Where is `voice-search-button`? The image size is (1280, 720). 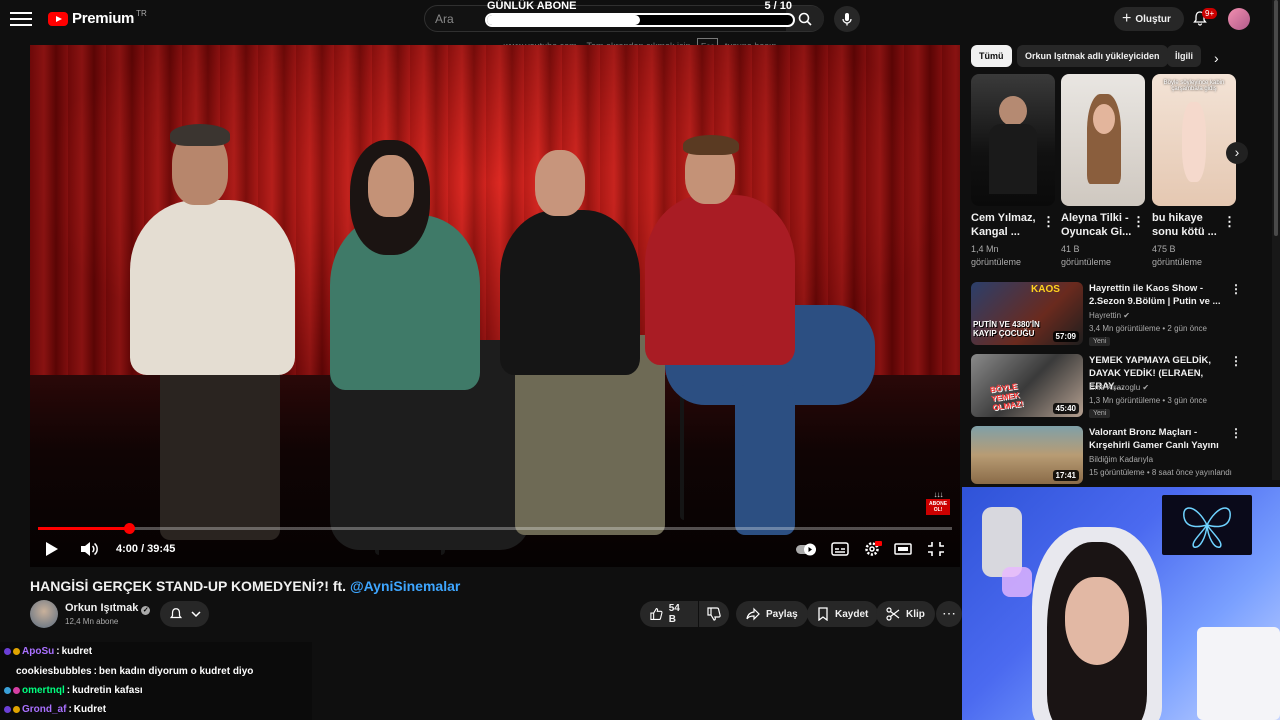 voice-search-button is located at coordinates (847, 19).